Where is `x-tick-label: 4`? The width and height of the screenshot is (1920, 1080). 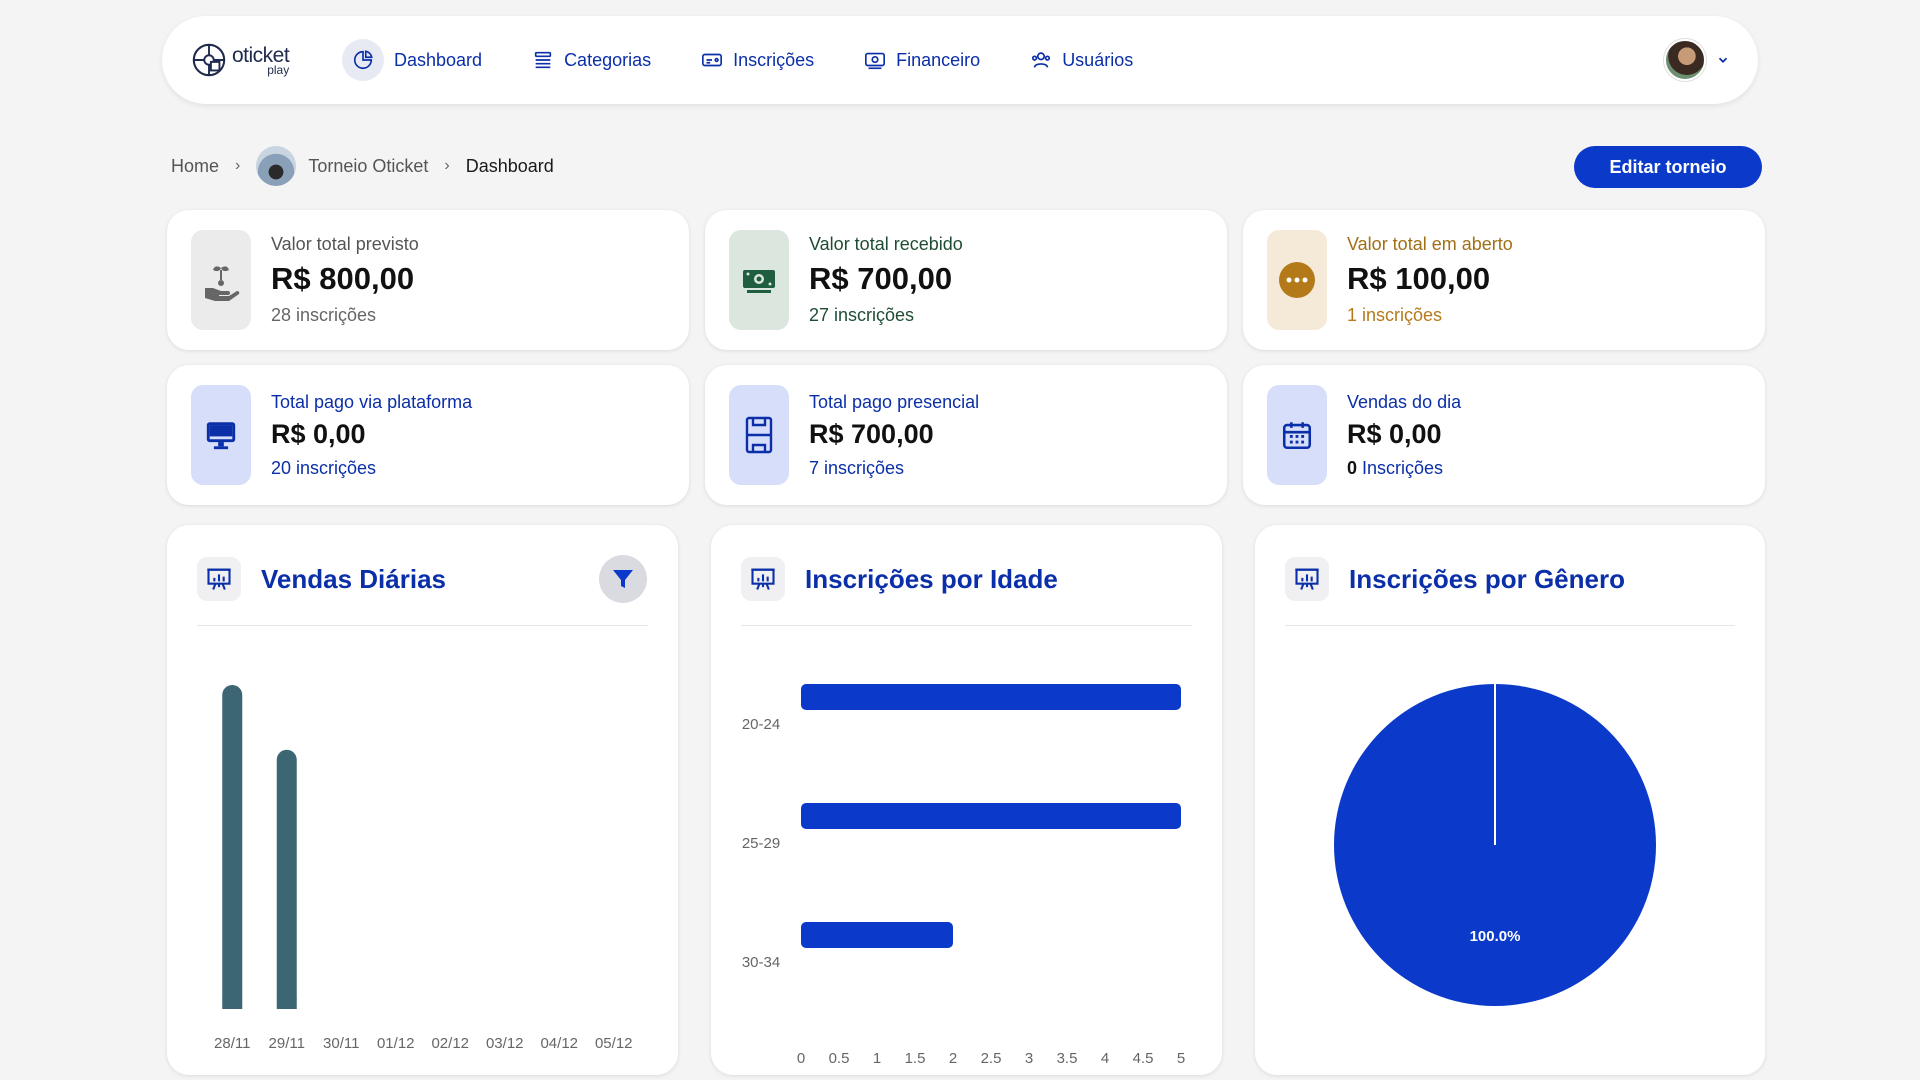 x-tick-label: 4 is located at coordinates (1105, 1057).